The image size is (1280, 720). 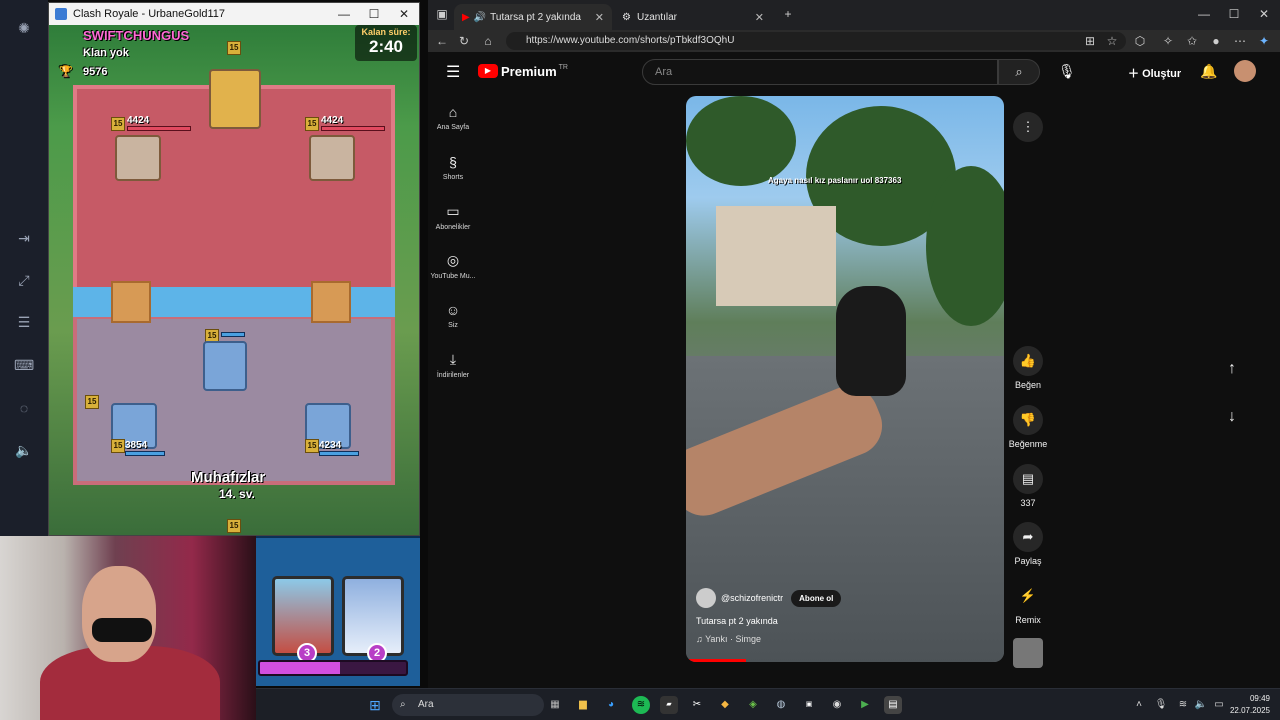 What do you see at coordinates (753, 705) in the screenshot?
I see `bluestacks-icon: ◈` at bounding box center [753, 705].